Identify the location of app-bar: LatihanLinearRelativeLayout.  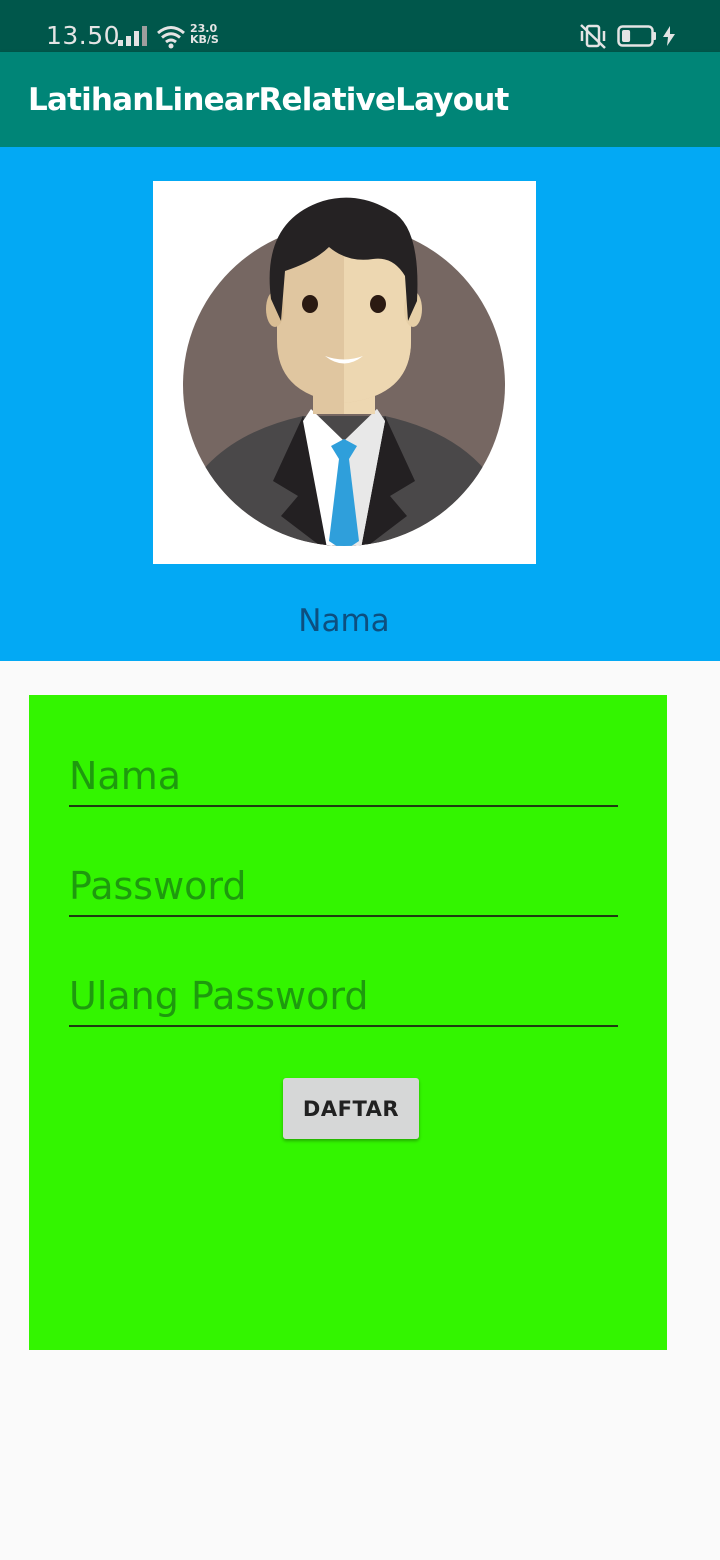
(360, 99).